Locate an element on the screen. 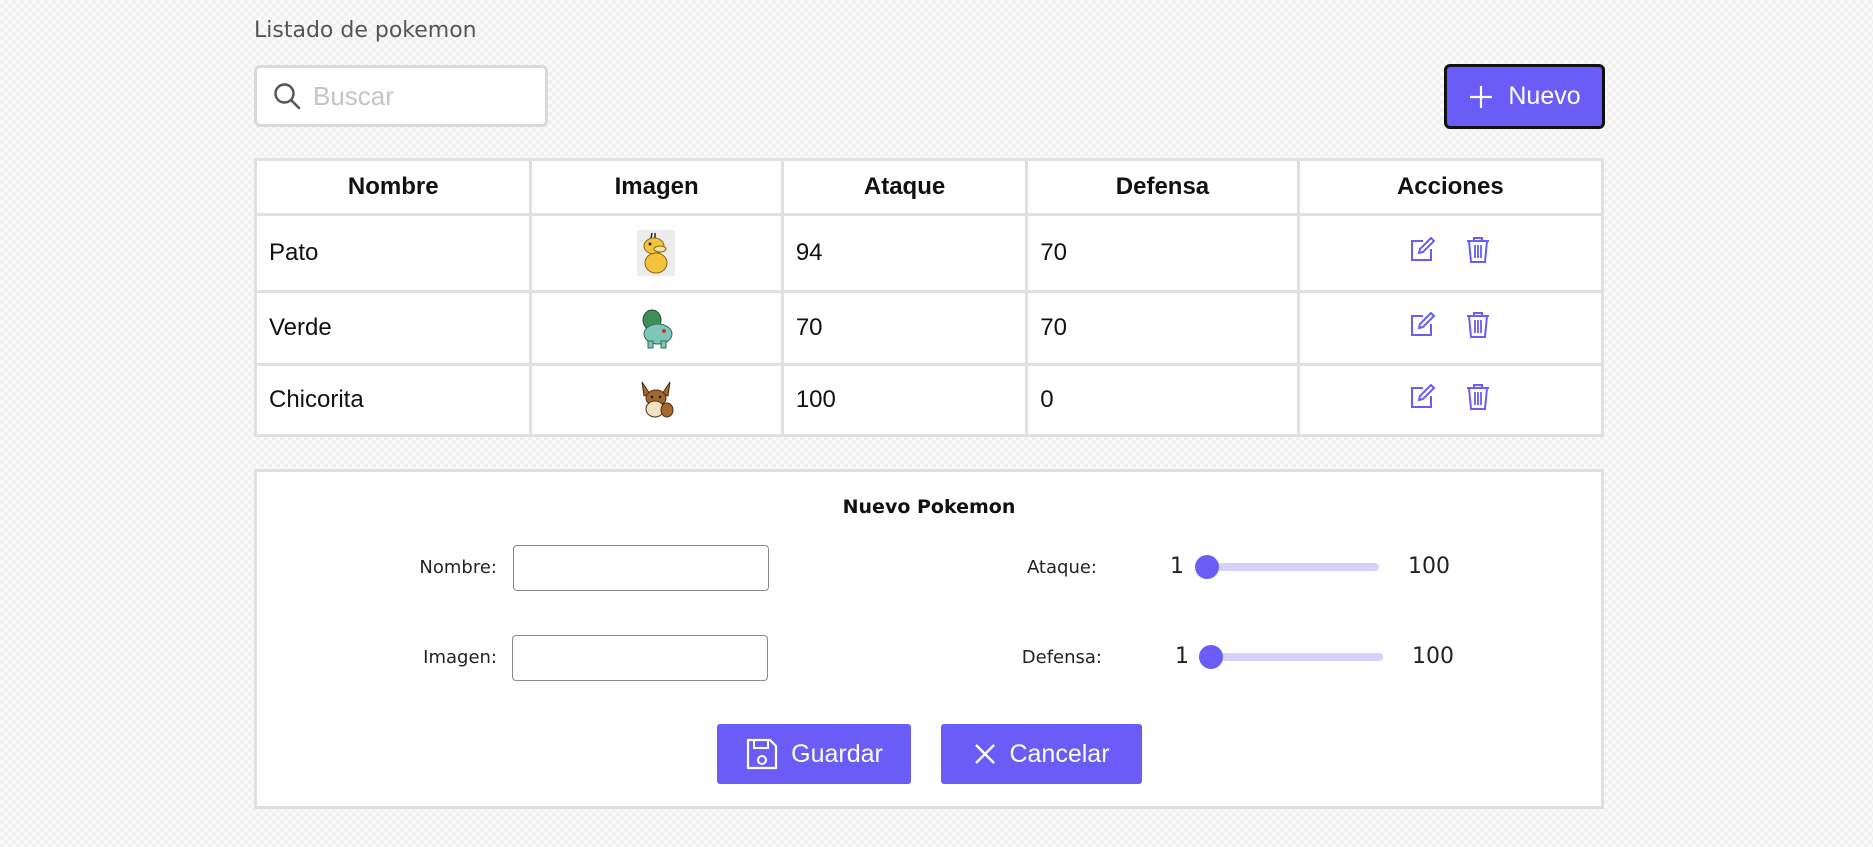 The image size is (1873, 847). table-header-row: Nombre Imagen Ataque Defensa Acciones is located at coordinates (929, 187).